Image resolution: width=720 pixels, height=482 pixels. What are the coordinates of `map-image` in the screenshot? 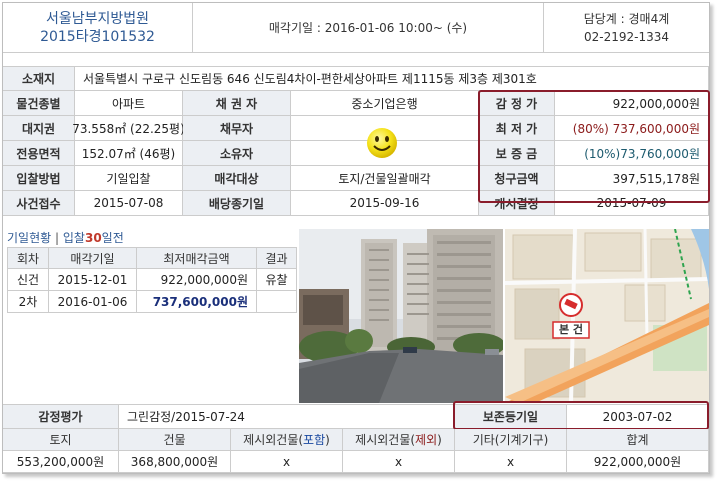 It's located at (607, 316).